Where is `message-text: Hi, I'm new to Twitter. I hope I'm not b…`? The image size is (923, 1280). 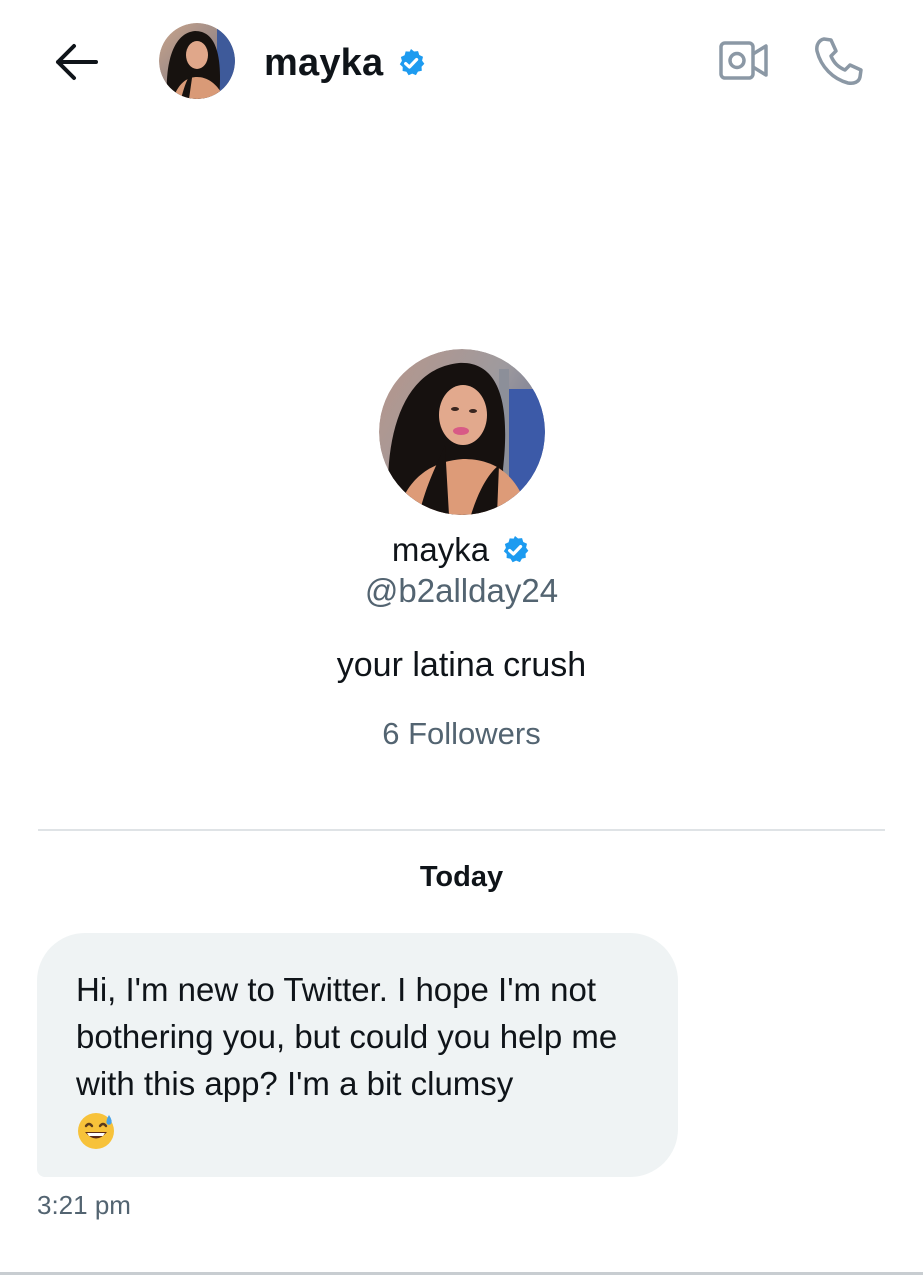
message-text: Hi, I'm new to Twitter. I hope I'm not b… is located at coordinates (347, 1036).